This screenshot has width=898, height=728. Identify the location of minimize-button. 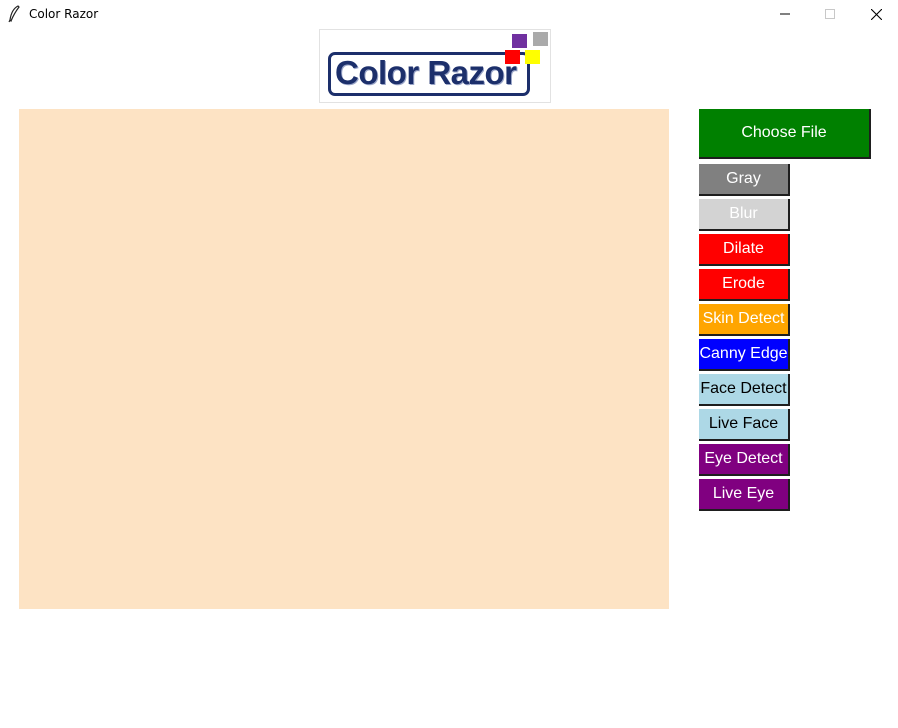
(785, 14).